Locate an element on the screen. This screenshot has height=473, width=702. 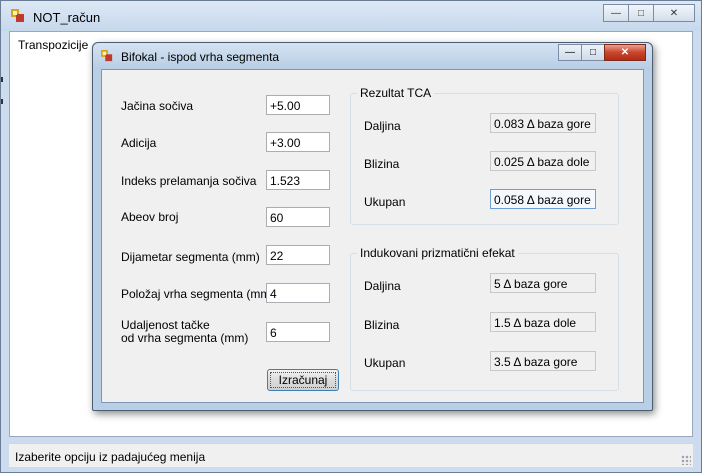
prism-near-result: 1.5 Δ baza dole is located at coordinates (543, 322).